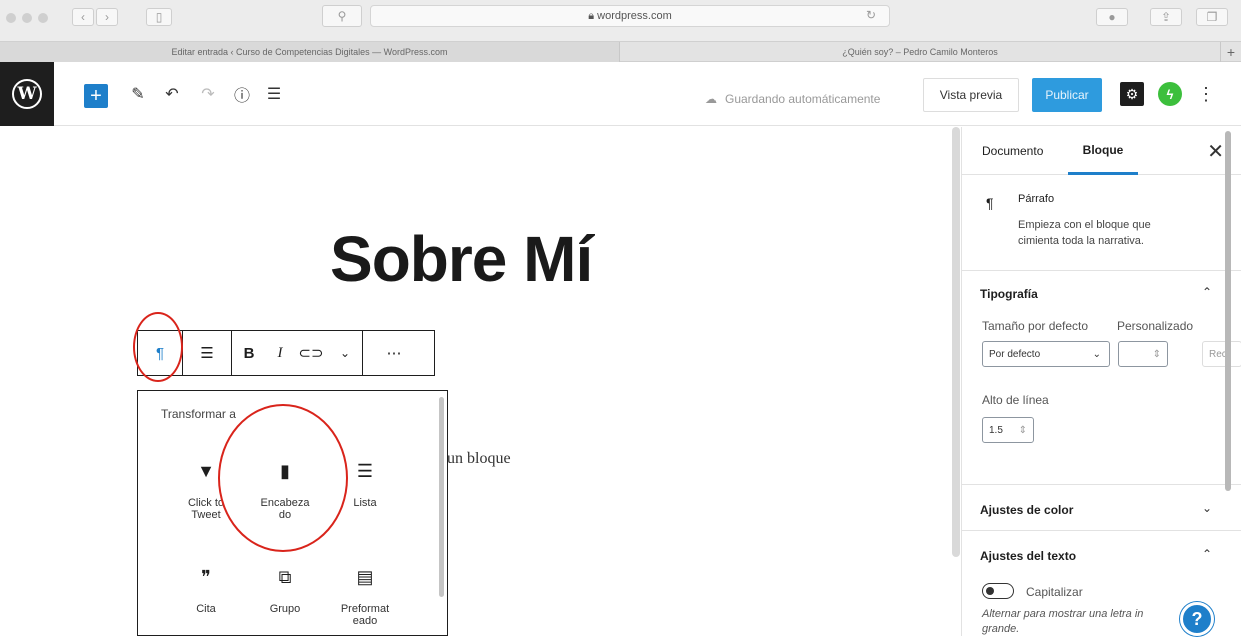  What do you see at coordinates (1170, 94) in the screenshot?
I see `jetpack-icon: ϟ` at bounding box center [1170, 94].